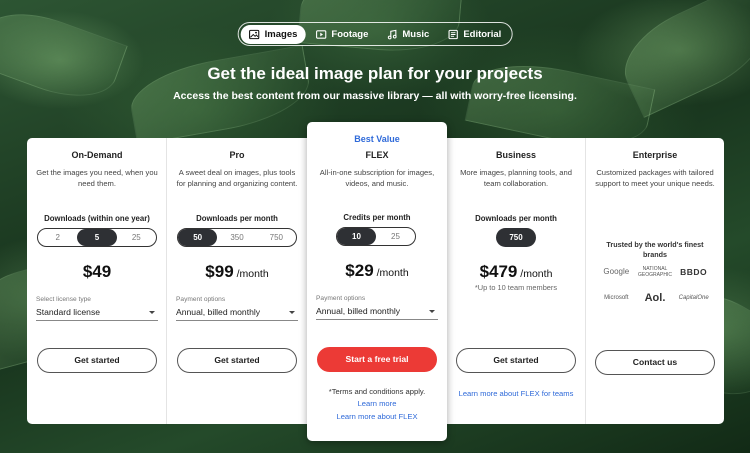 The height and width of the screenshot is (453, 750). What do you see at coordinates (516, 287) in the screenshot?
I see `team-members-note: *Up to 10 team members` at bounding box center [516, 287].